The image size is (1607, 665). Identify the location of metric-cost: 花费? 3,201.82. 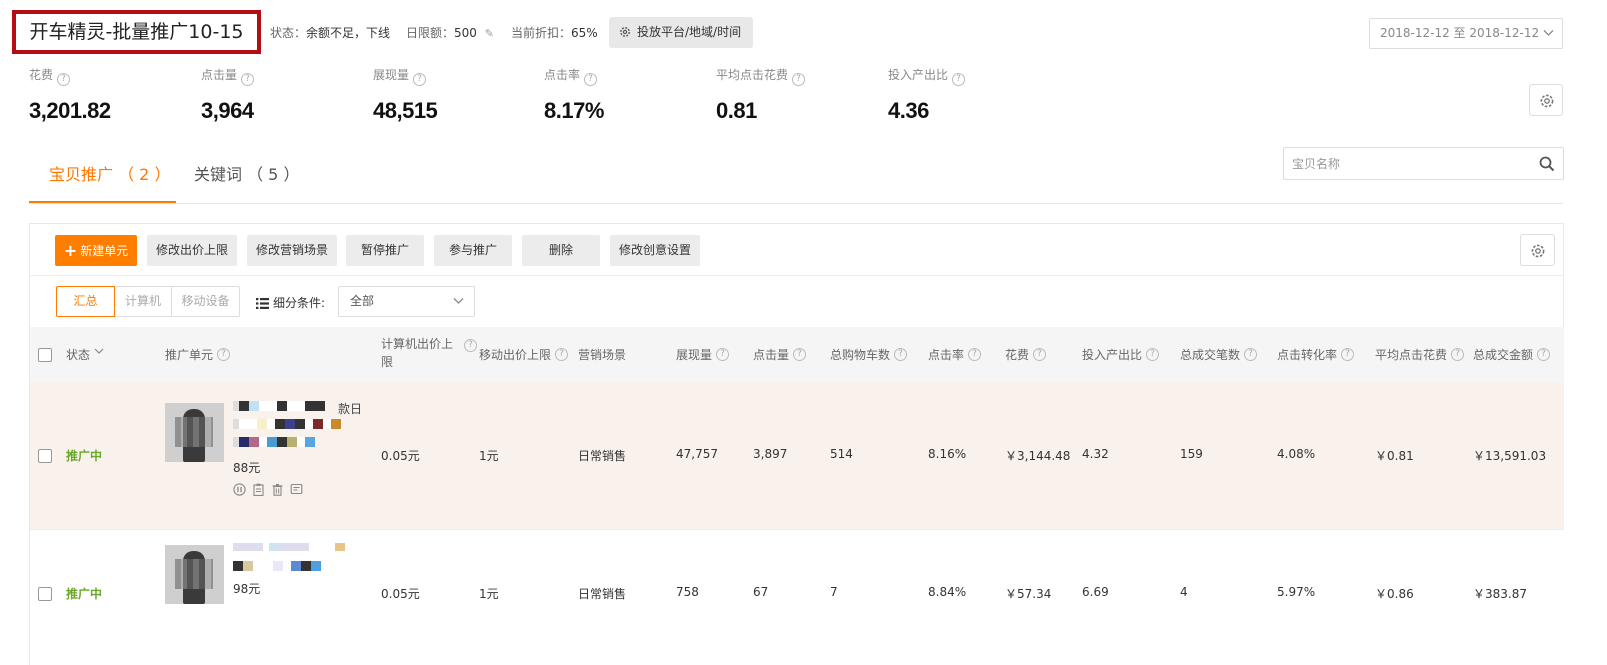
(70, 95).